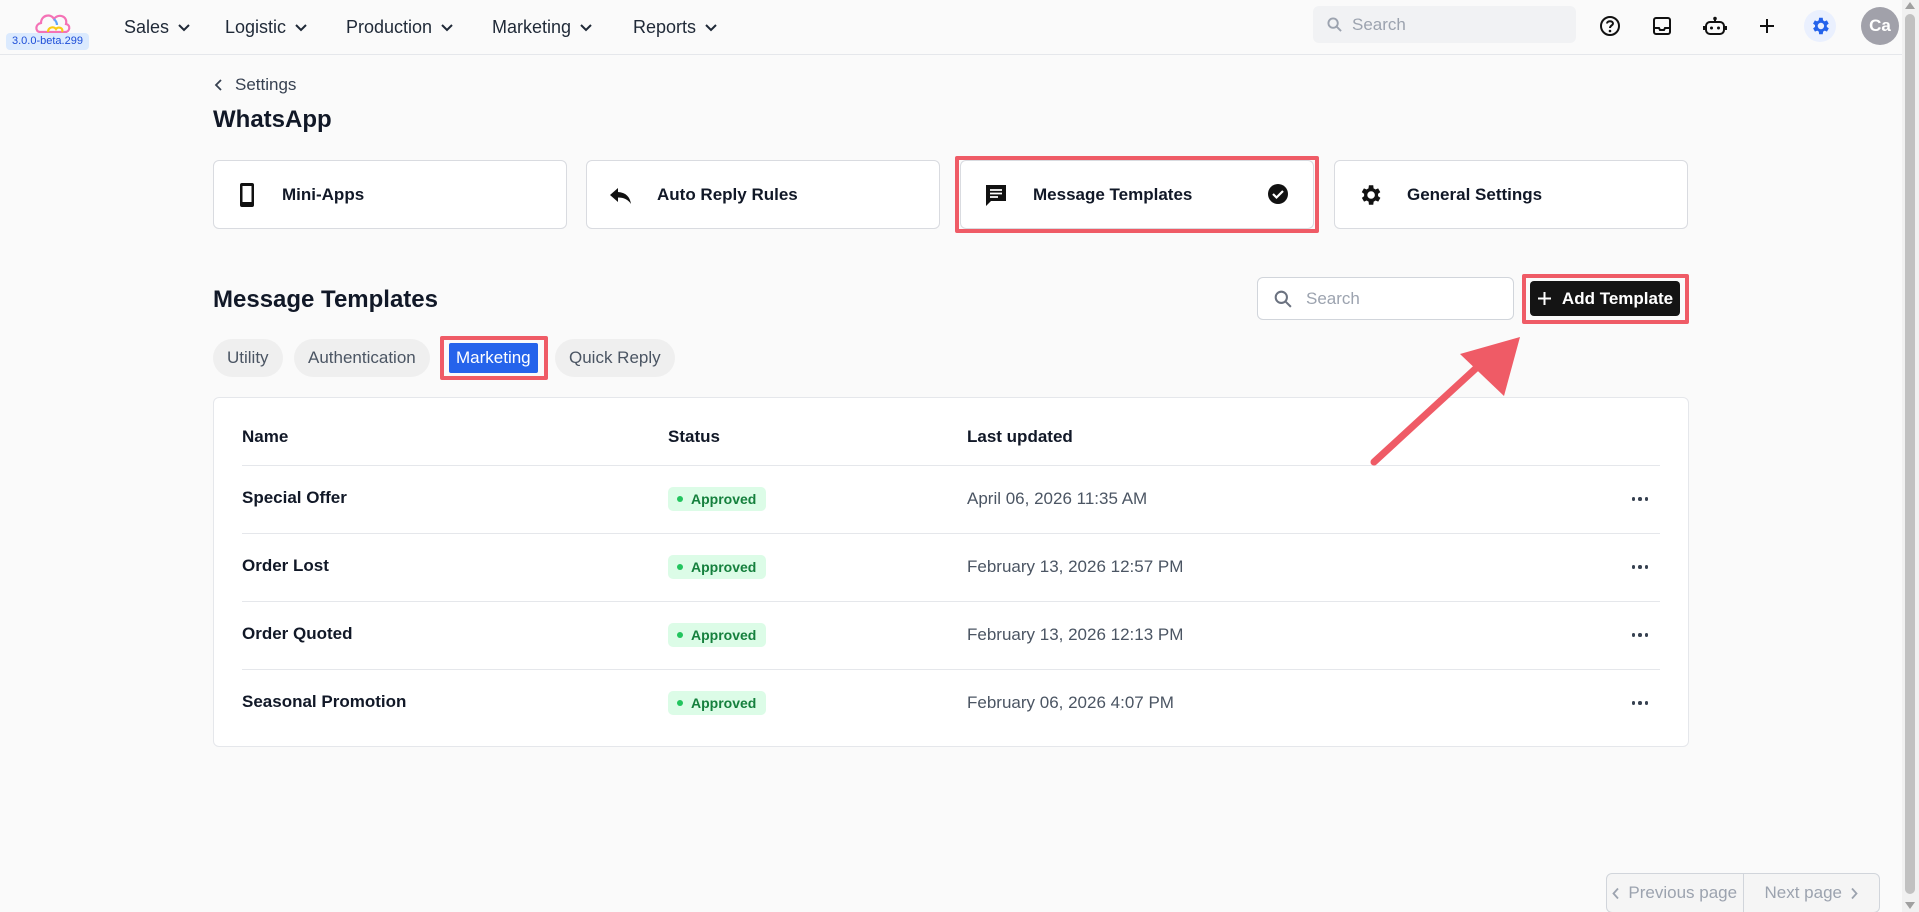 Image resolution: width=1919 pixels, height=912 pixels. I want to click on next-page-button: Next page, so click(1811, 893).